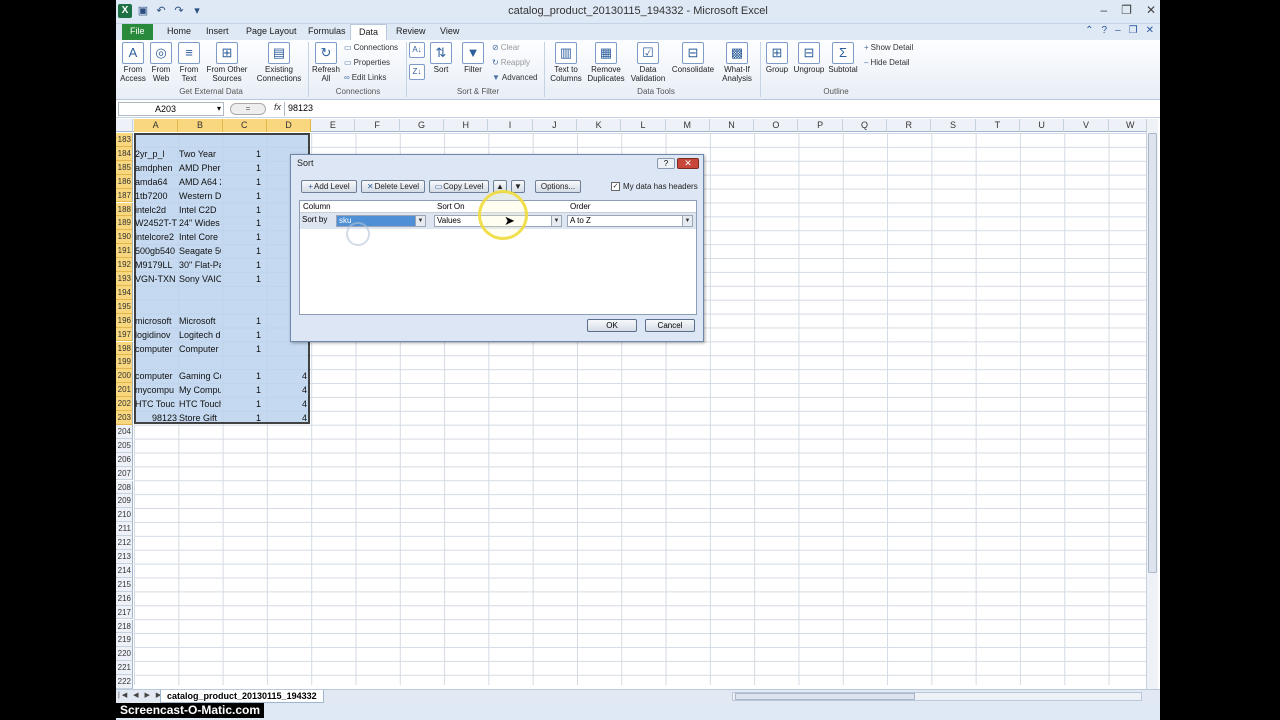 The height and width of the screenshot is (720, 1280). What do you see at coordinates (156, 321) in the screenshot?
I see `cell-a: microsoft` at bounding box center [156, 321].